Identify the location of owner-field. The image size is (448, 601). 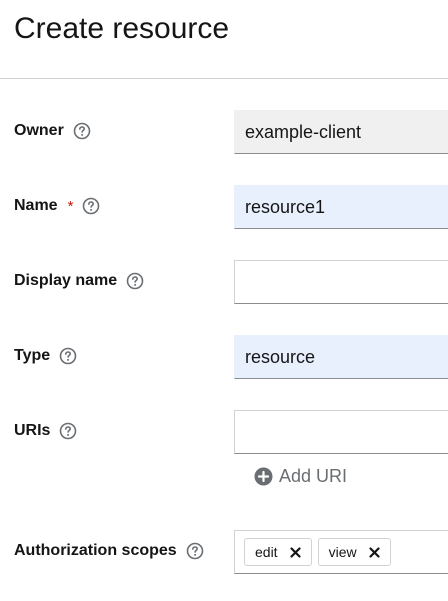
(341, 132).